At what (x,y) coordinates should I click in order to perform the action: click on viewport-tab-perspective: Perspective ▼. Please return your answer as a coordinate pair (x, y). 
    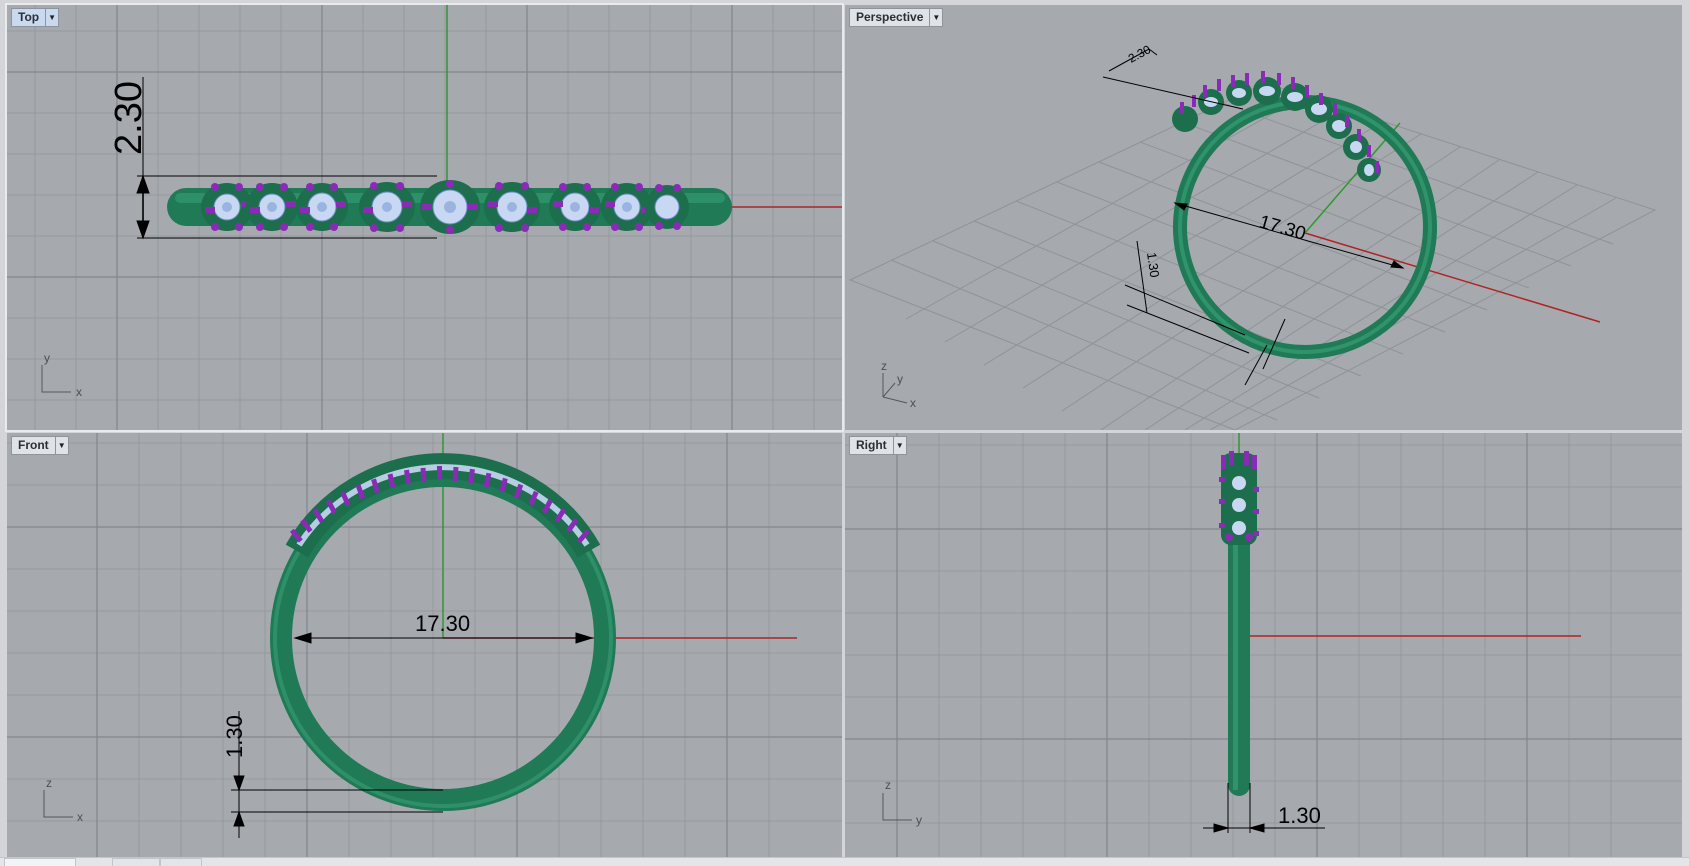
    Looking at the image, I should click on (896, 17).